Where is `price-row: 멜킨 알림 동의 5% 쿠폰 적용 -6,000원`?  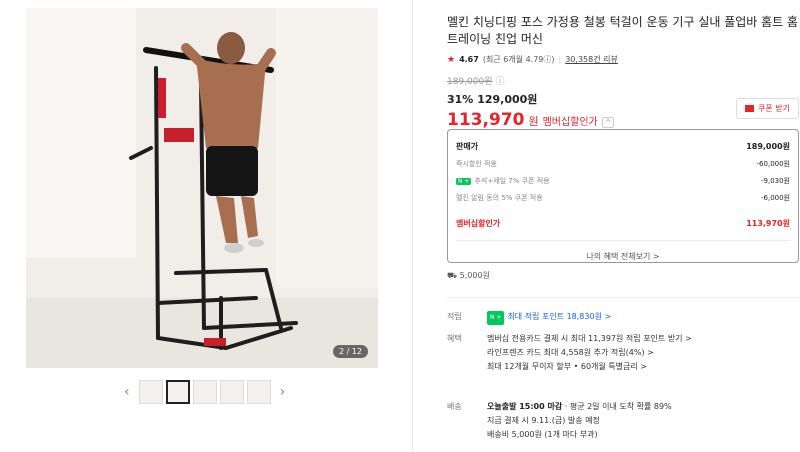
price-row: 멜킨 알림 동의 5% 쿠폰 적용 -6,000원 is located at coordinates (623, 197).